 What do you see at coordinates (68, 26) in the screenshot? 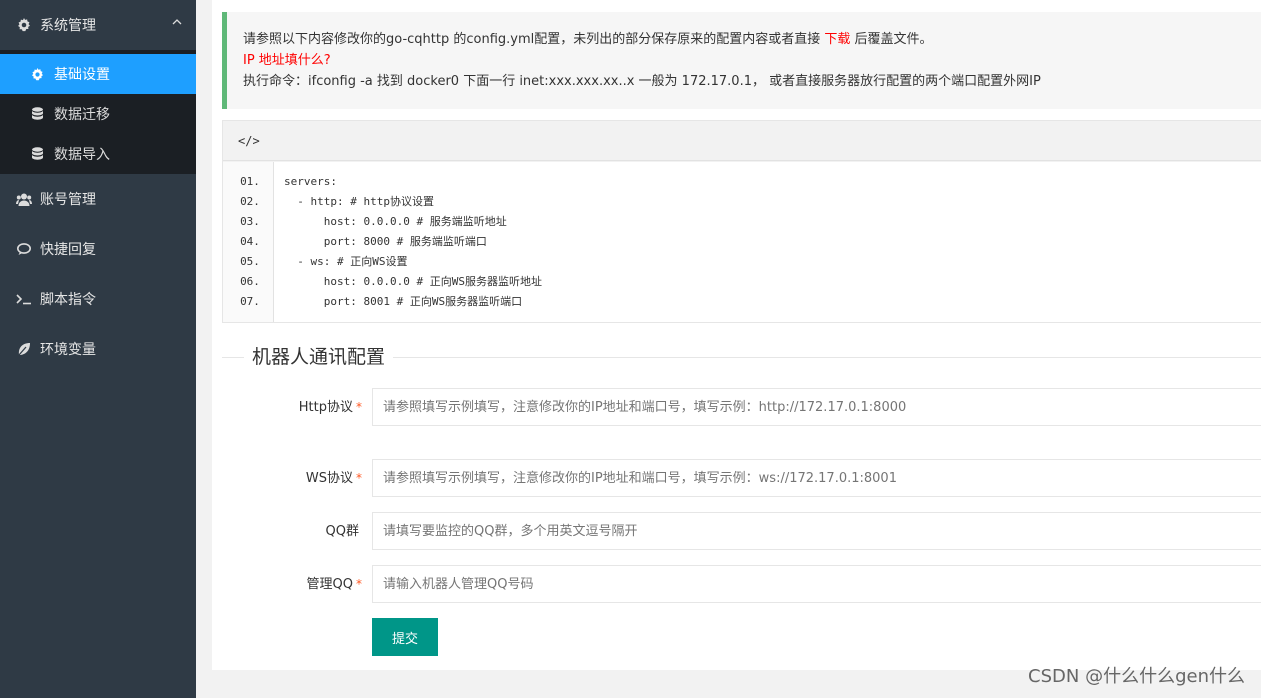
I see `sidebar-item-label: 系统管理` at bounding box center [68, 26].